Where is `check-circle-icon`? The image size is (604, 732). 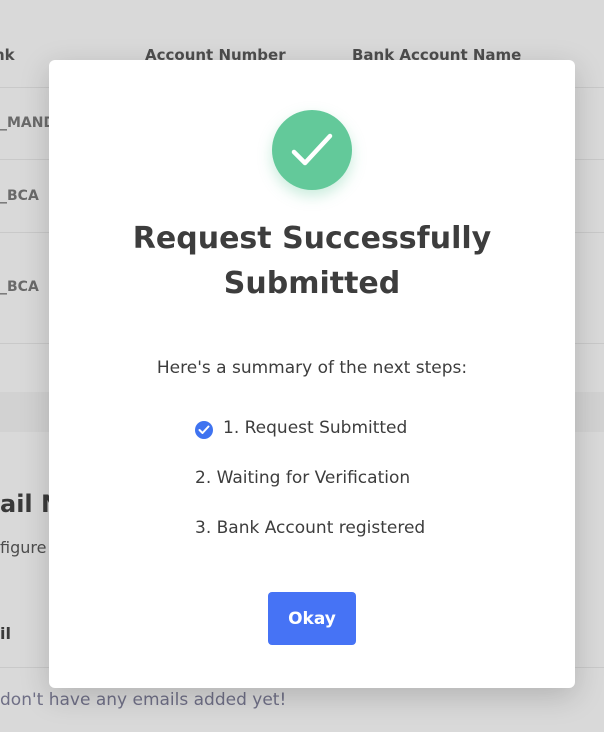
check-circle-icon is located at coordinates (204, 430).